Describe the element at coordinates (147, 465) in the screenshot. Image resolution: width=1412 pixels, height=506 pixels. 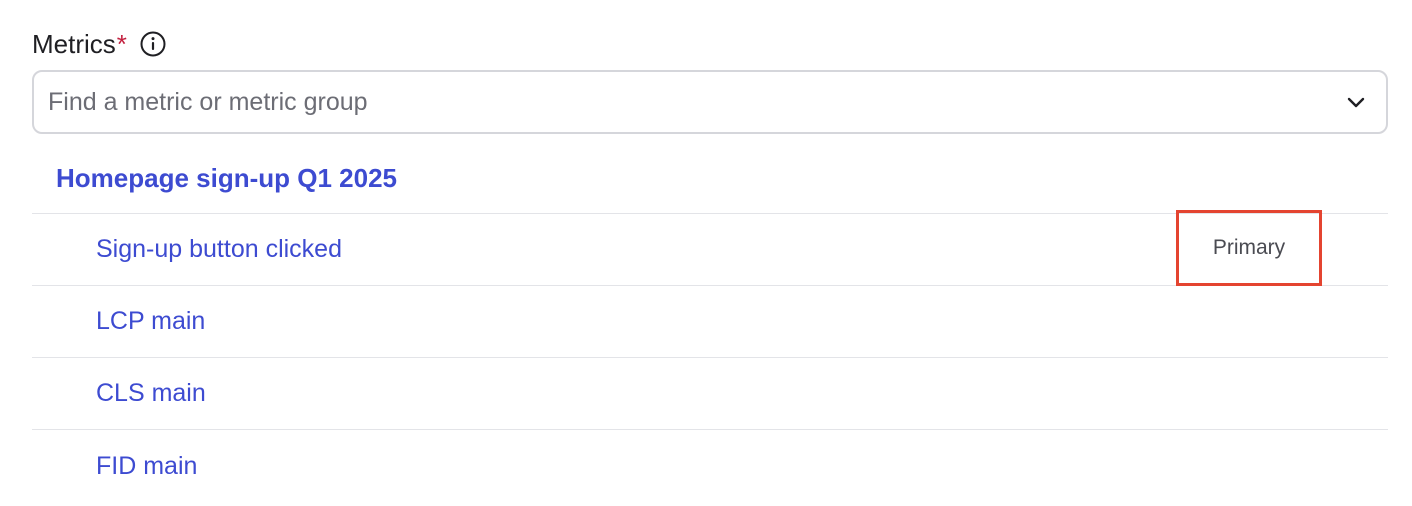
I see `metric-name: FID main` at that location.